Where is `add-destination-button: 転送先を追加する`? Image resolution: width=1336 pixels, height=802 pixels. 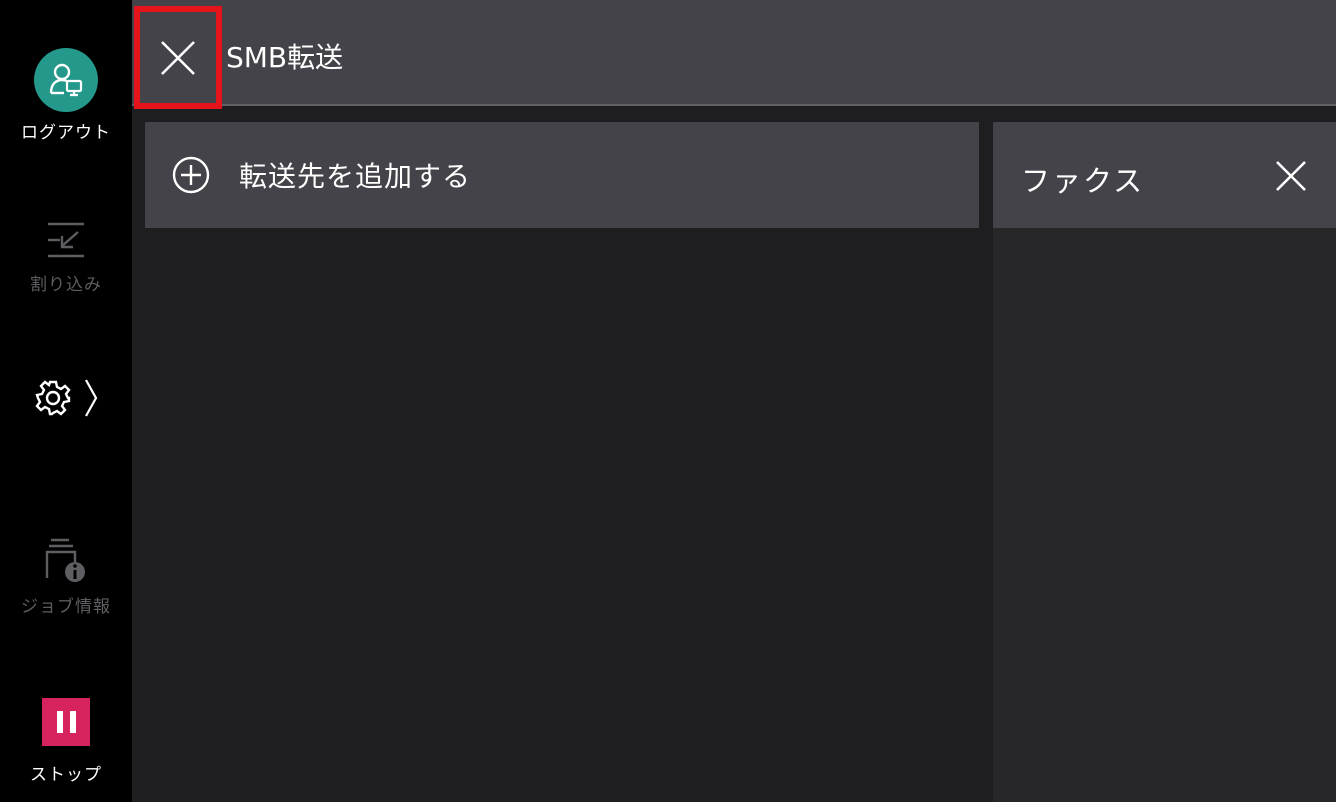 add-destination-button: 転送先を追加する is located at coordinates (562, 175).